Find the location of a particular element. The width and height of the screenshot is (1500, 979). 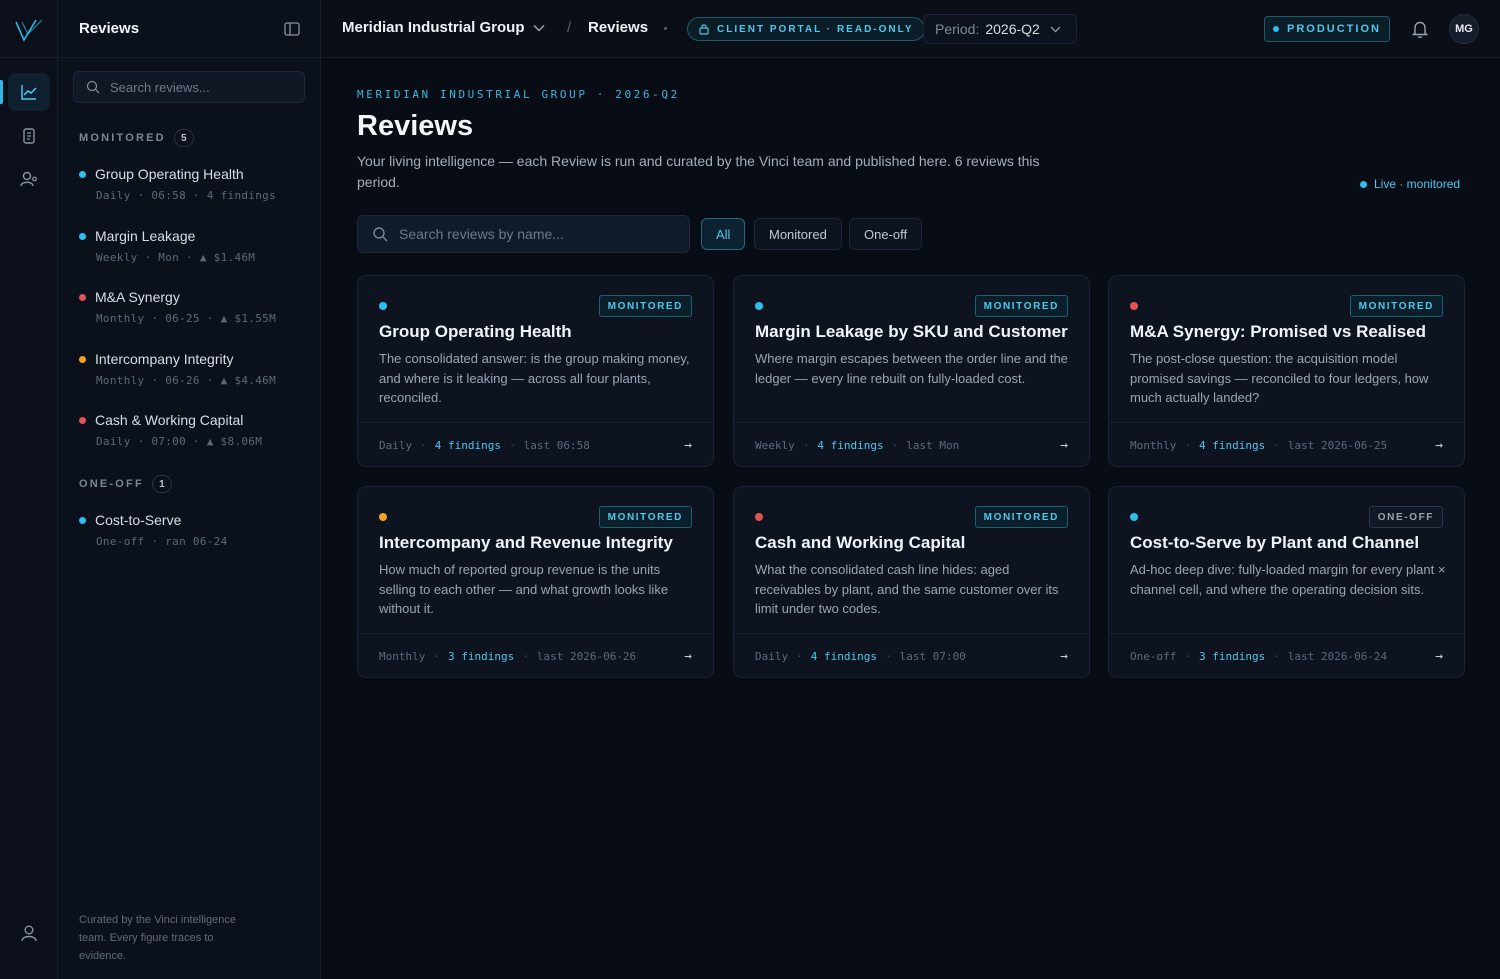

monitored-section-header: MONITORED 5 is located at coordinates (136, 138).